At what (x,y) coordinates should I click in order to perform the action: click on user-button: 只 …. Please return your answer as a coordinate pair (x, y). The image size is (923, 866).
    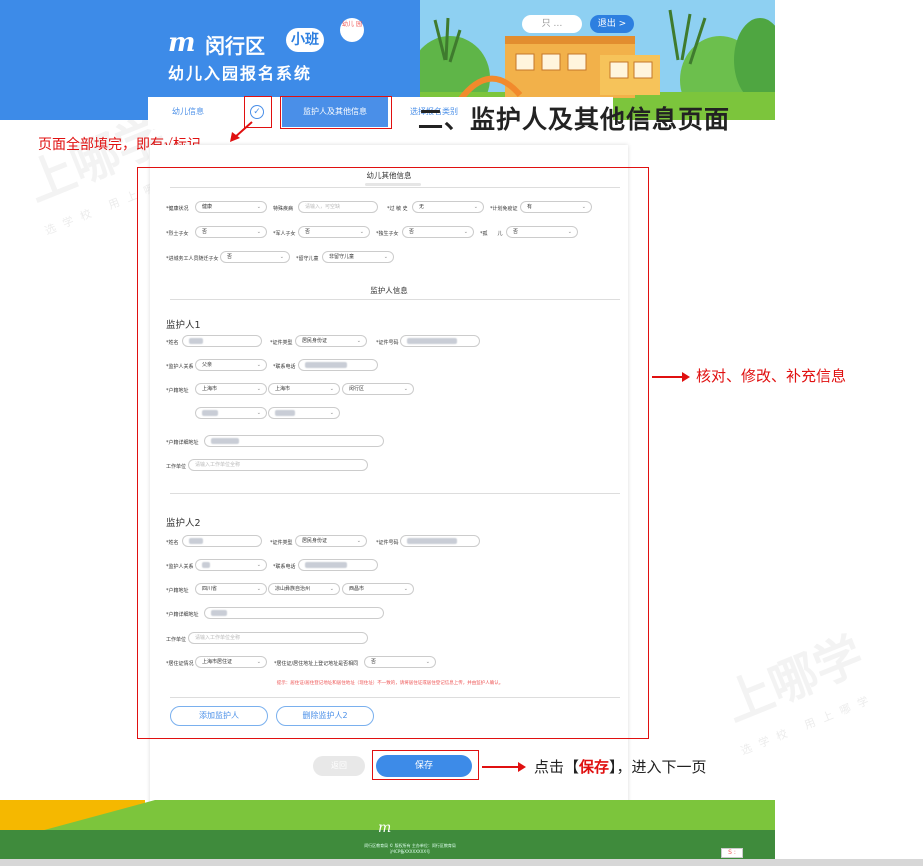
    Looking at the image, I should click on (552, 24).